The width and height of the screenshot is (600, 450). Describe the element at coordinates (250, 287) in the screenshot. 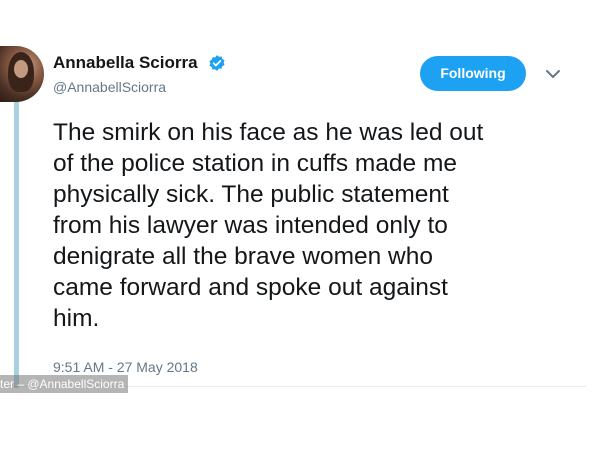

I see `tweet-text-line: came forward and spoke out against` at that location.